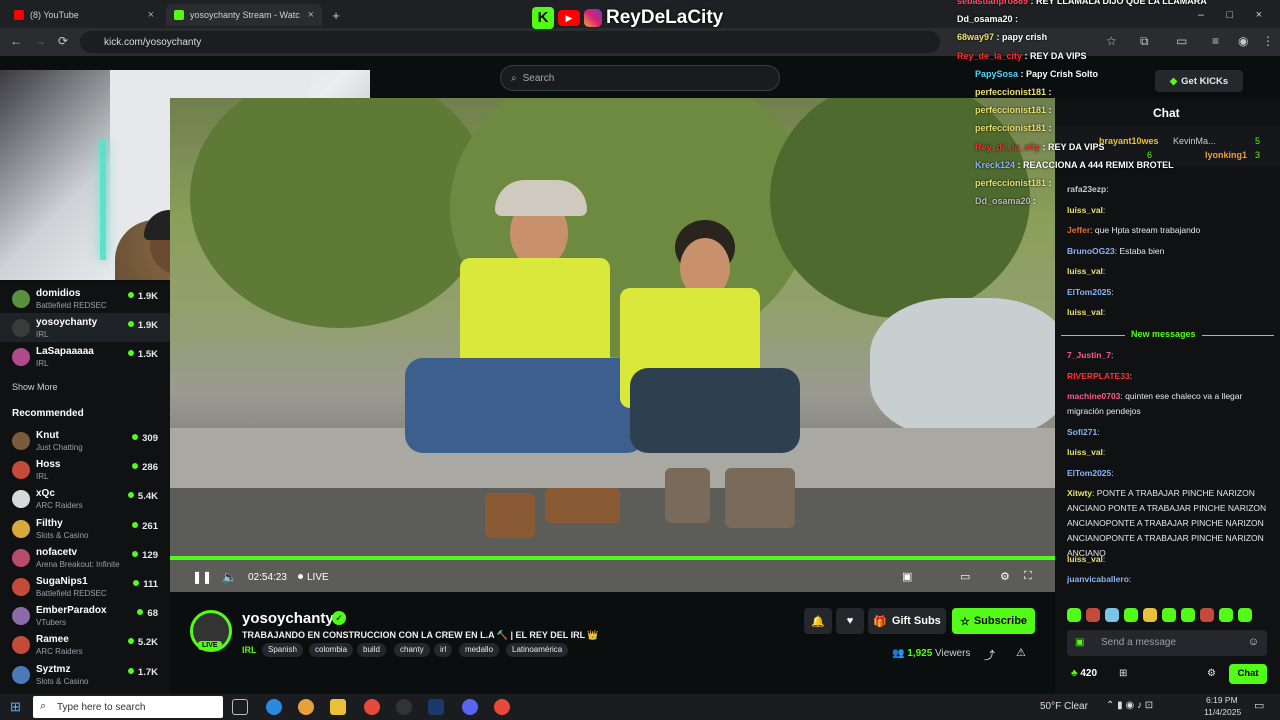 The image size is (1280, 720). Describe the element at coordinates (1082, 432) in the screenshot. I see `chat-username: Sofi271` at that location.